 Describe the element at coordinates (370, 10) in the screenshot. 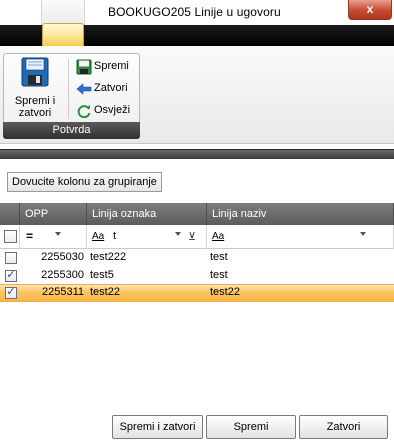

I see `window-close-button: x` at that location.